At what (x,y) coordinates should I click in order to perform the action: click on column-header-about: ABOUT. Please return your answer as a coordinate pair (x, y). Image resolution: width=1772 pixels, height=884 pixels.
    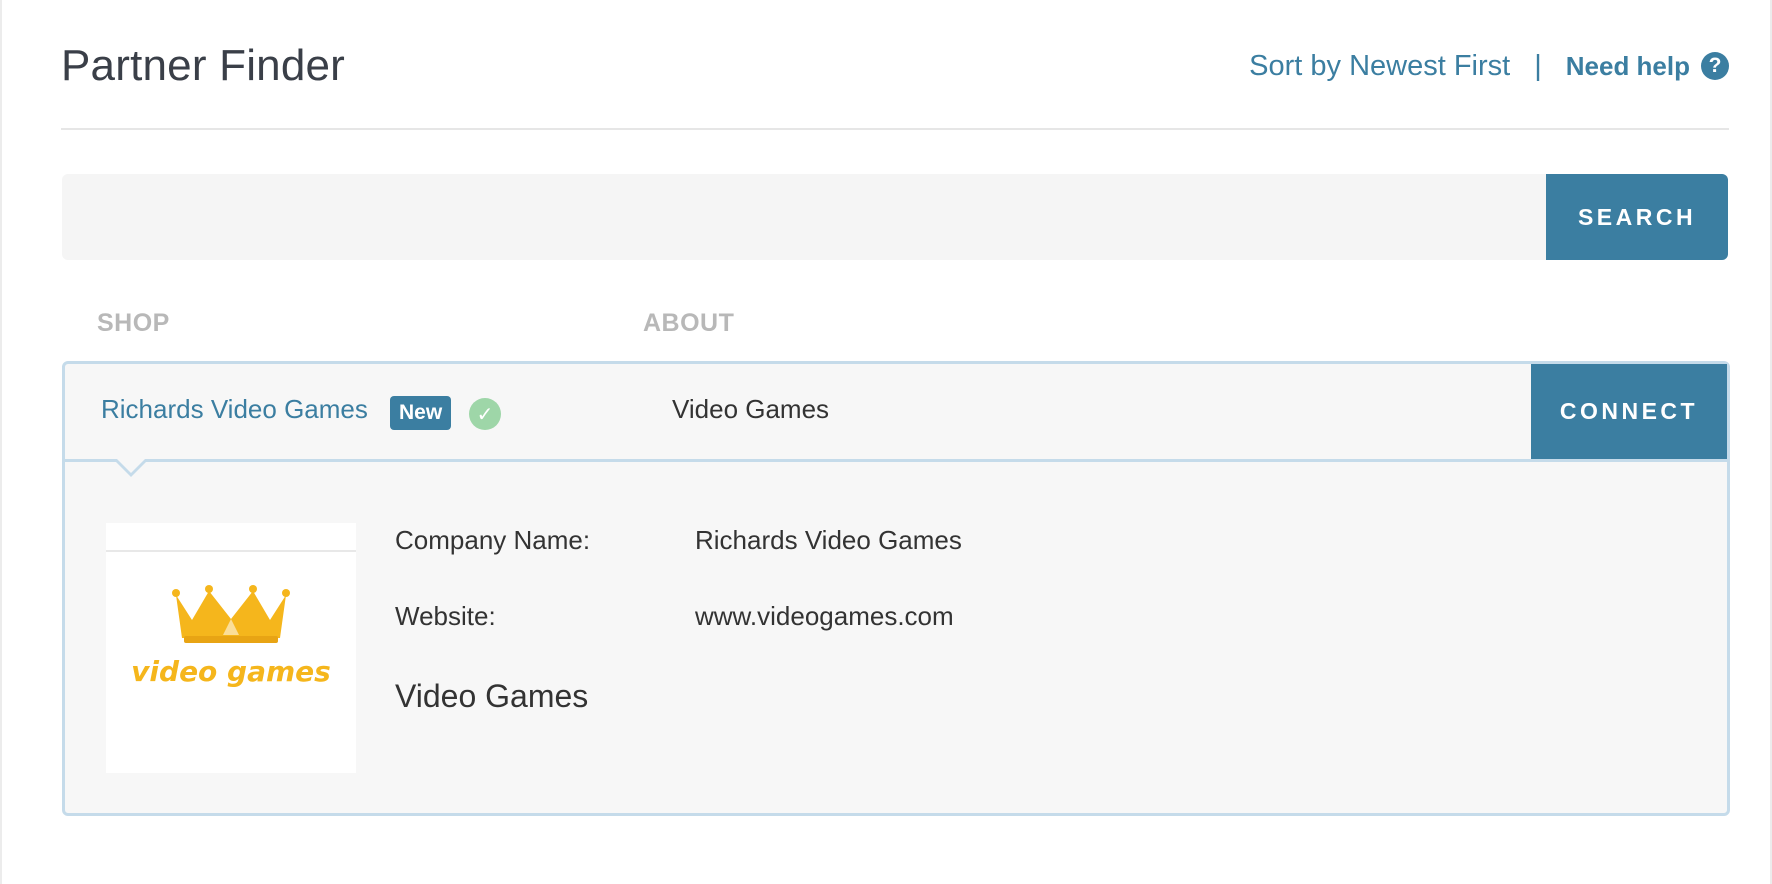
    Looking at the image, I should click on (689, 323).